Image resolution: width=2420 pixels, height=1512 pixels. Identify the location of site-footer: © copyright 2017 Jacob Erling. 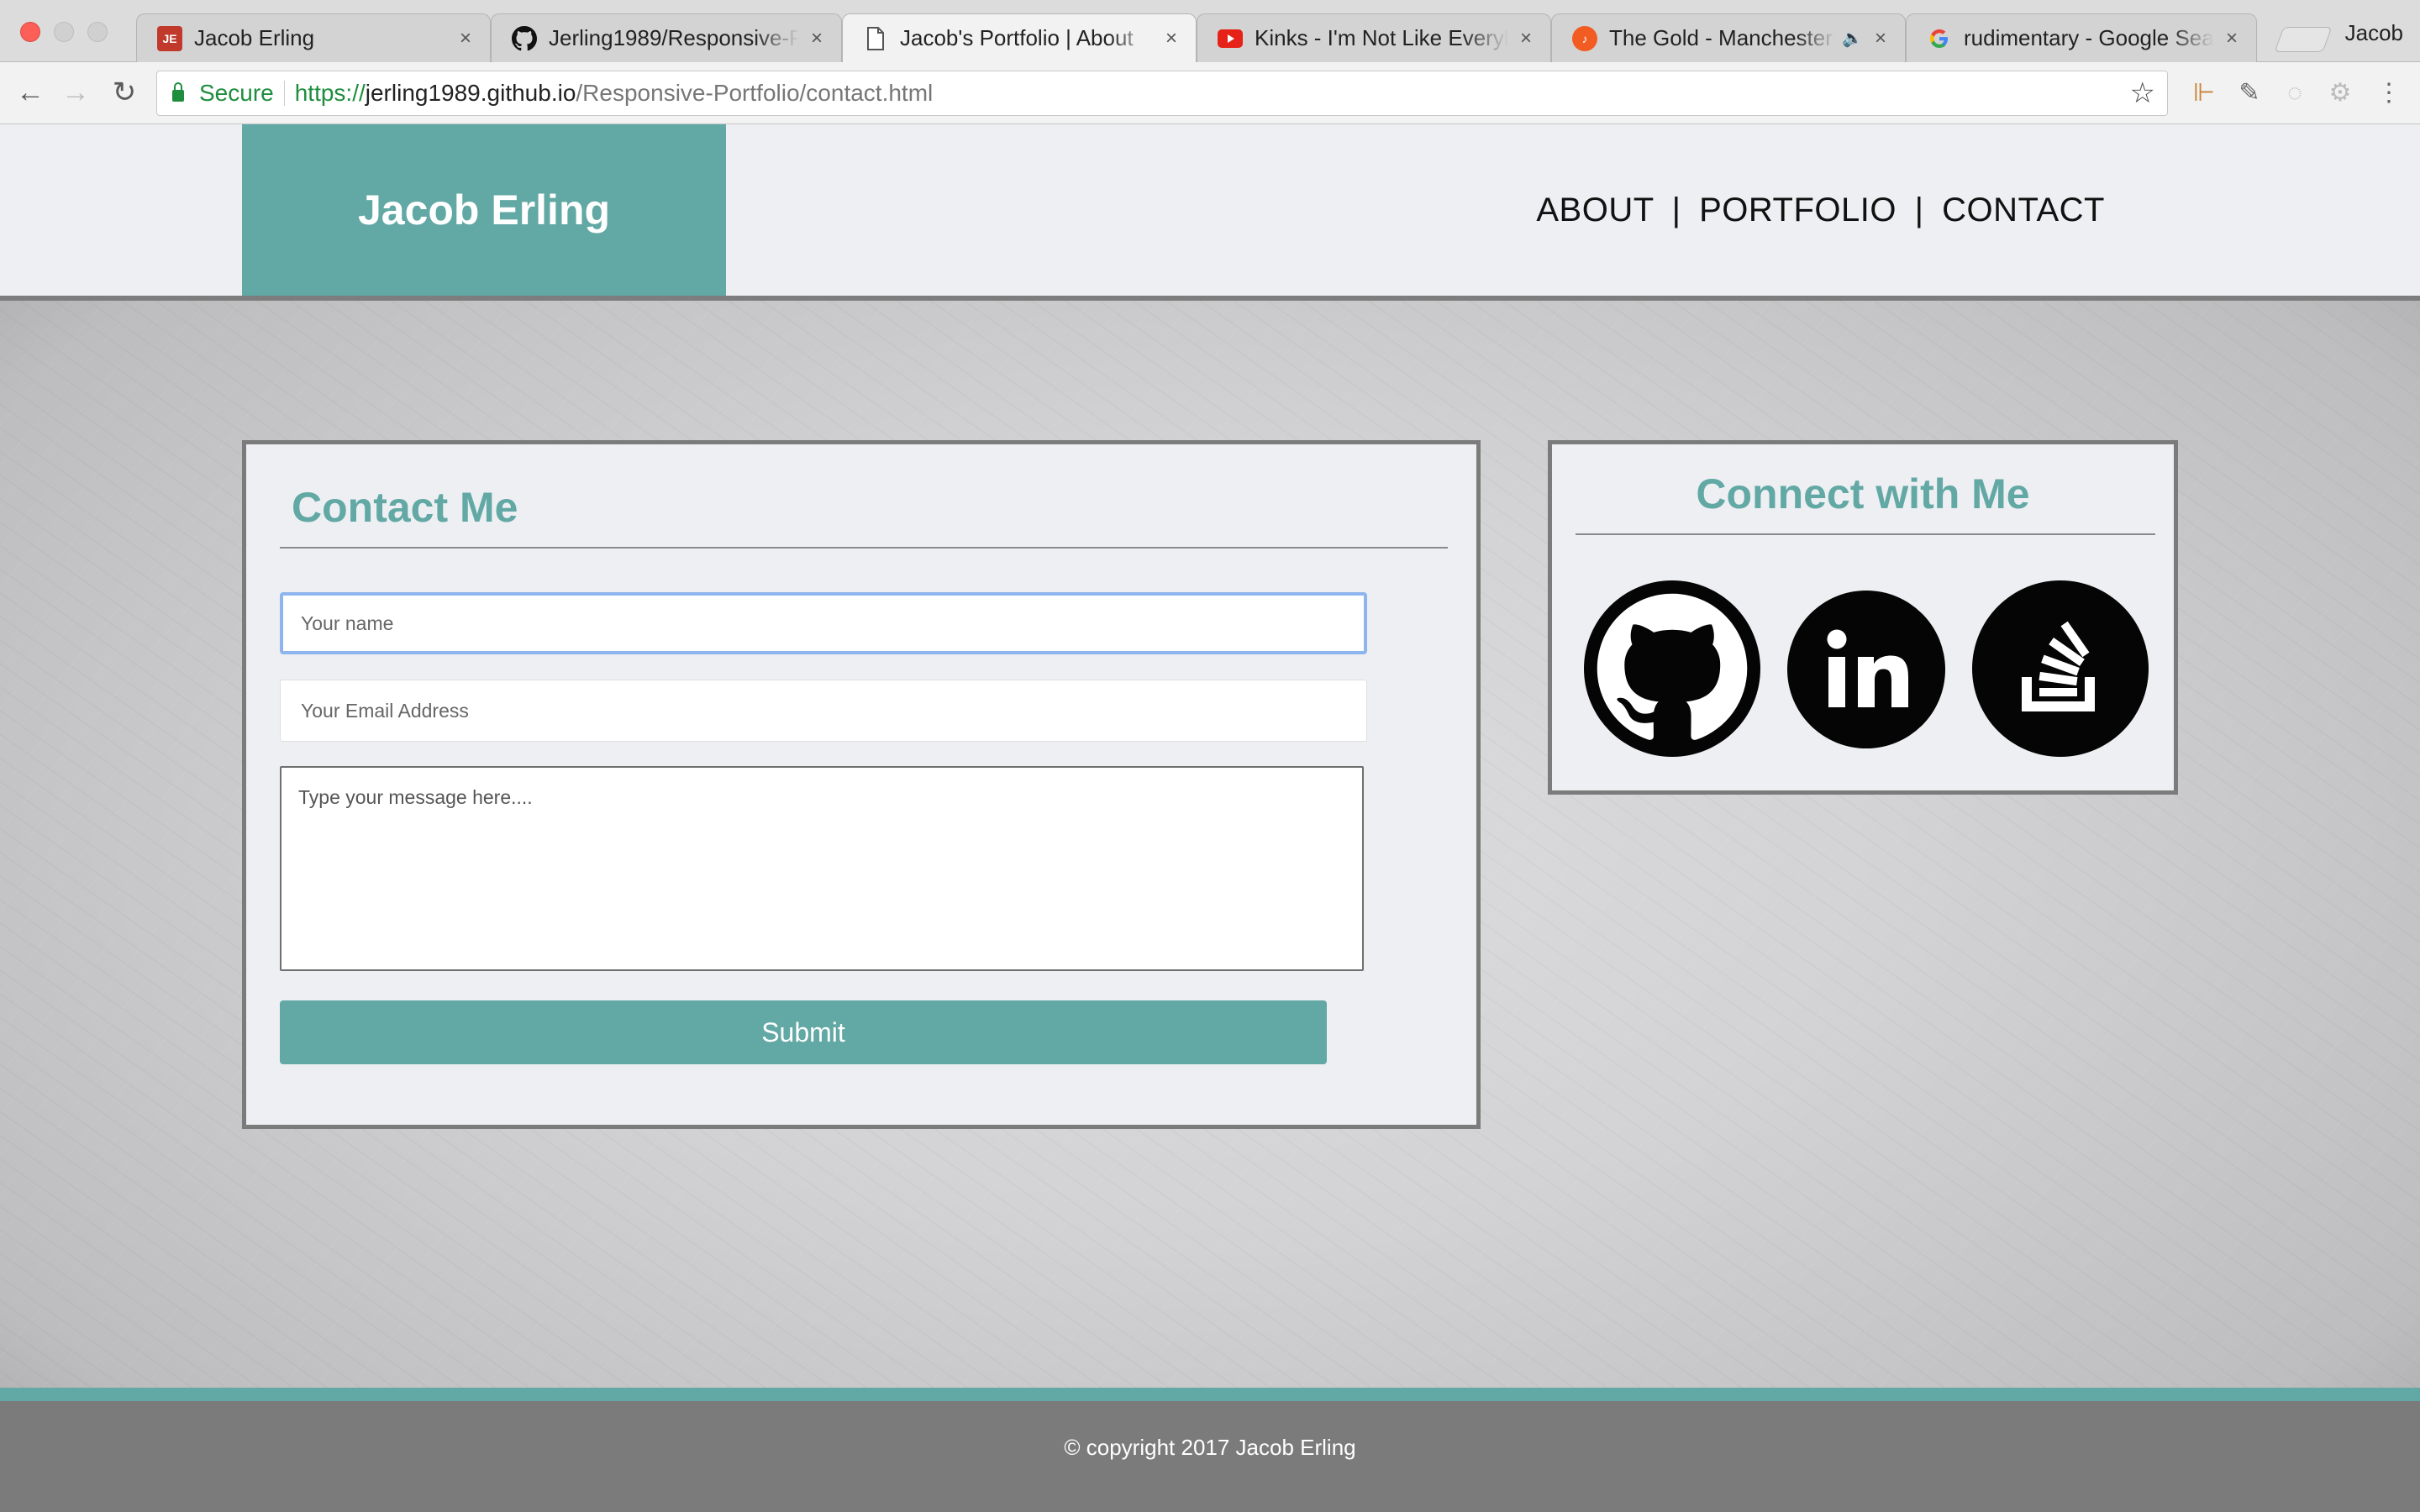
(1210, 1450).